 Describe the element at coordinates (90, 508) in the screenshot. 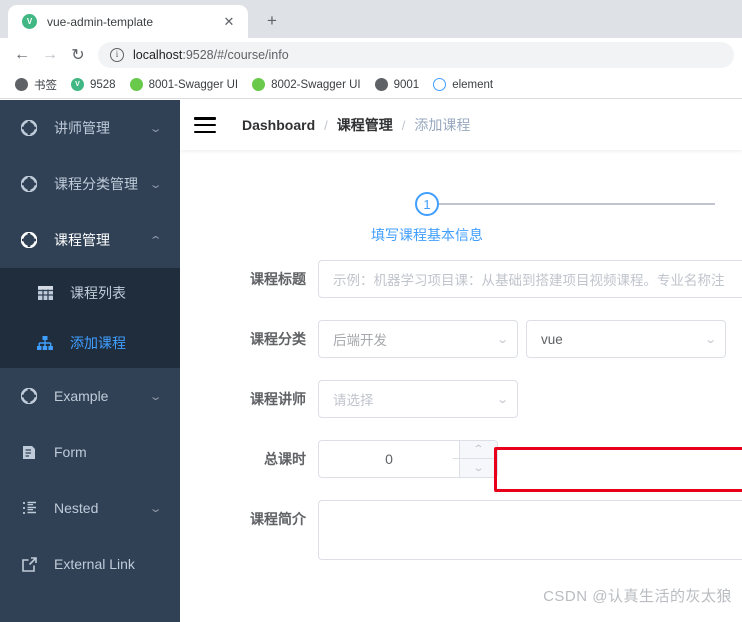

I see `sidebar-item-nested: Nested ⌄` at that location.